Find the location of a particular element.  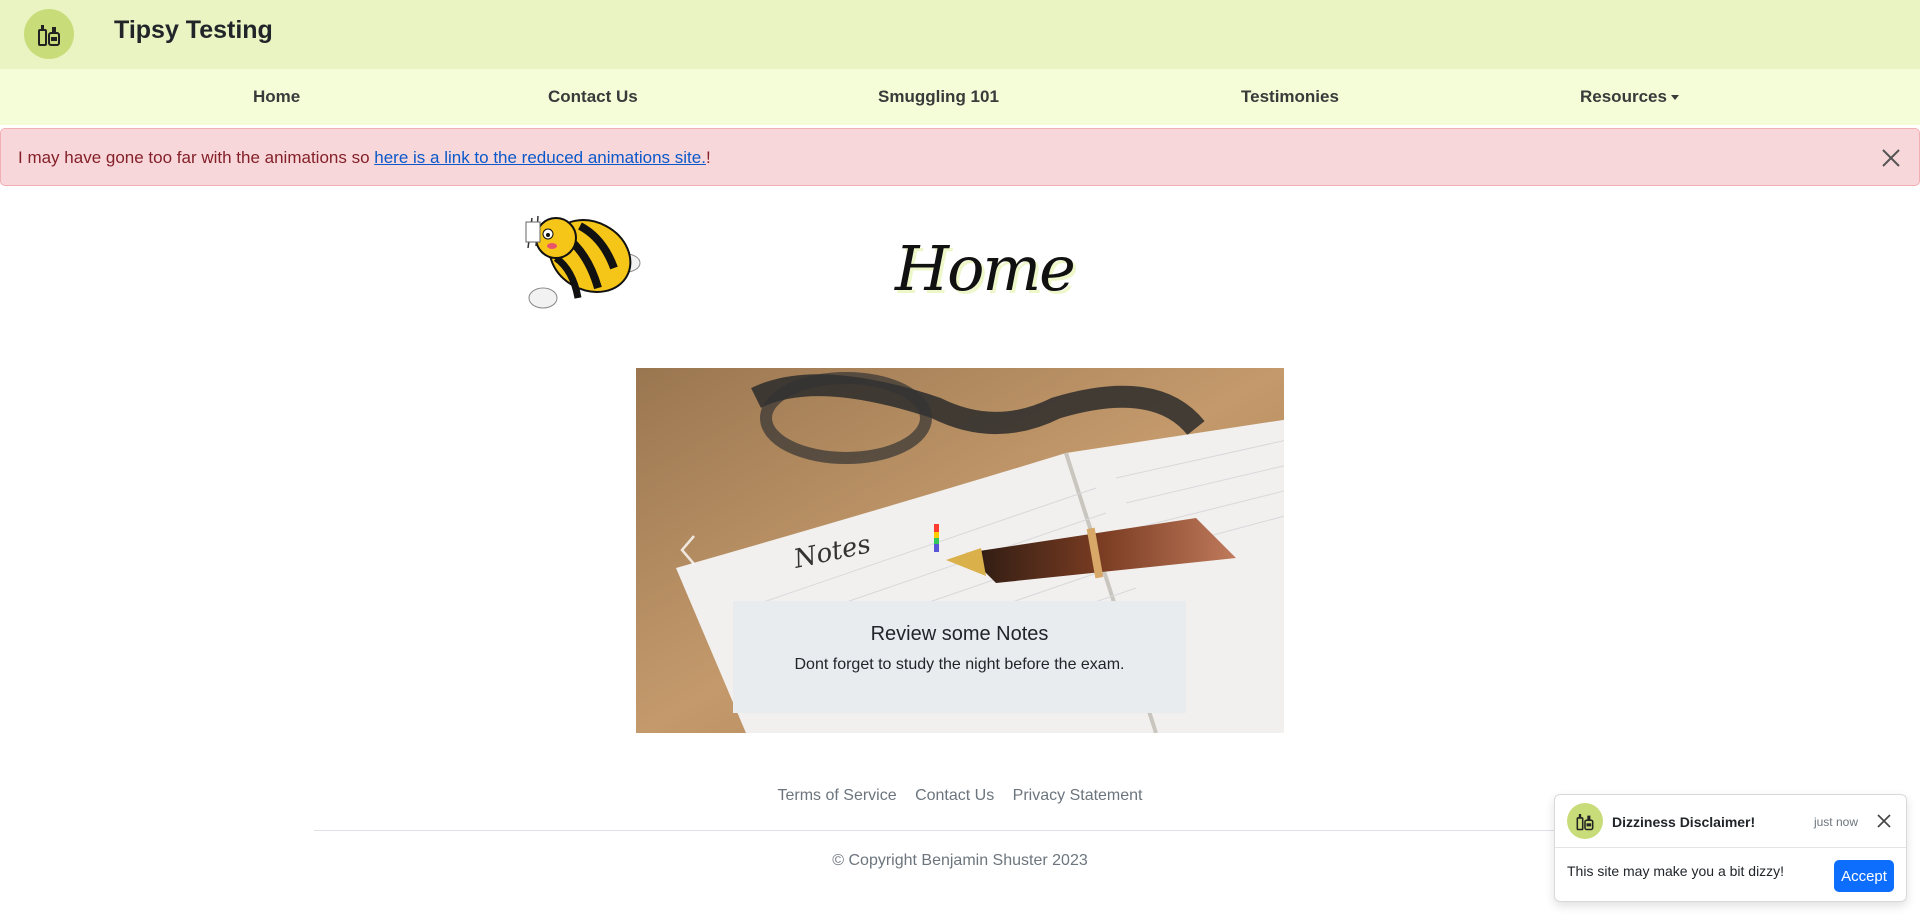

page-title: Home is located at coordinates (985, 268).